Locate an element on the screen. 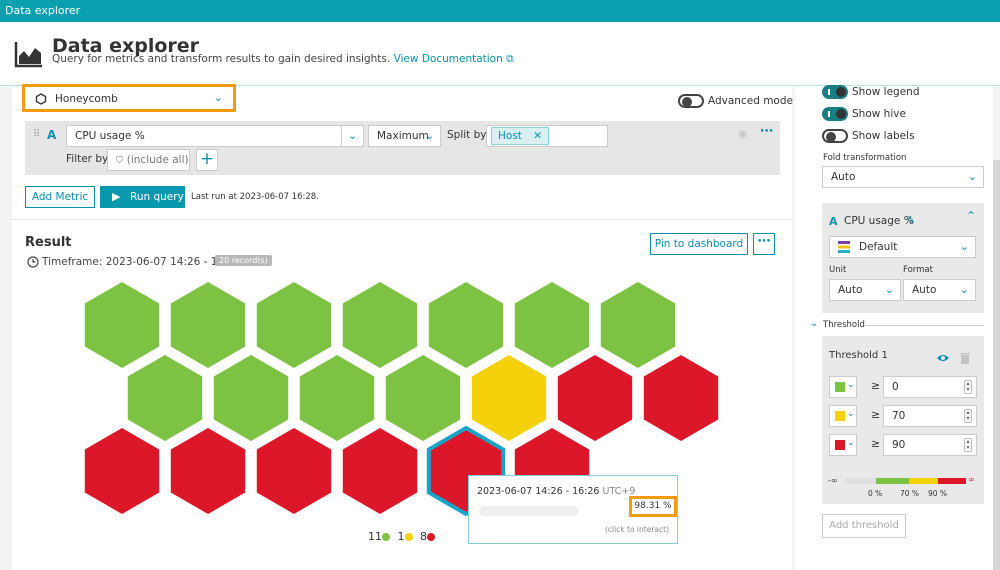  threshold-operator: ≥ is located at coordinates (876, 443).